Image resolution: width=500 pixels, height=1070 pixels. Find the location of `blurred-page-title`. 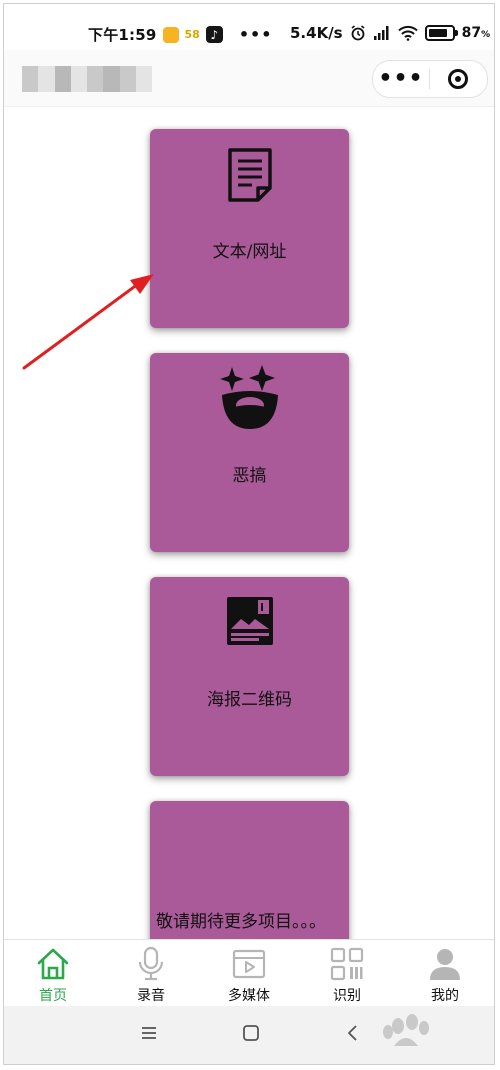

blurred-page-title is located at coordinates (87, 79).